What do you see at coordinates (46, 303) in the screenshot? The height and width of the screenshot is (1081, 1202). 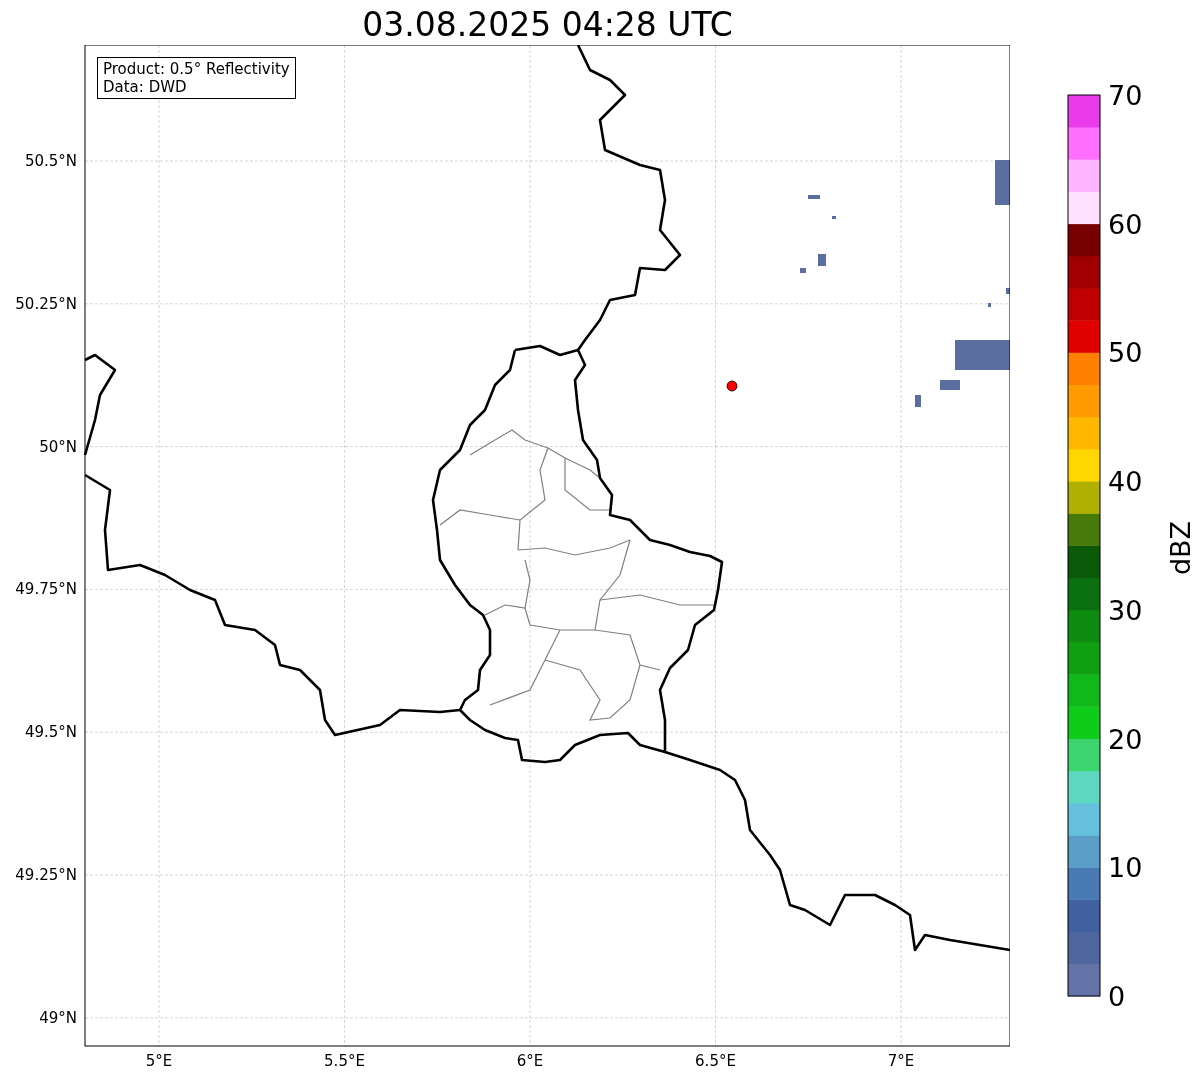 I see `latitude-label: 50.25°N` at bounding box center [46, 303].